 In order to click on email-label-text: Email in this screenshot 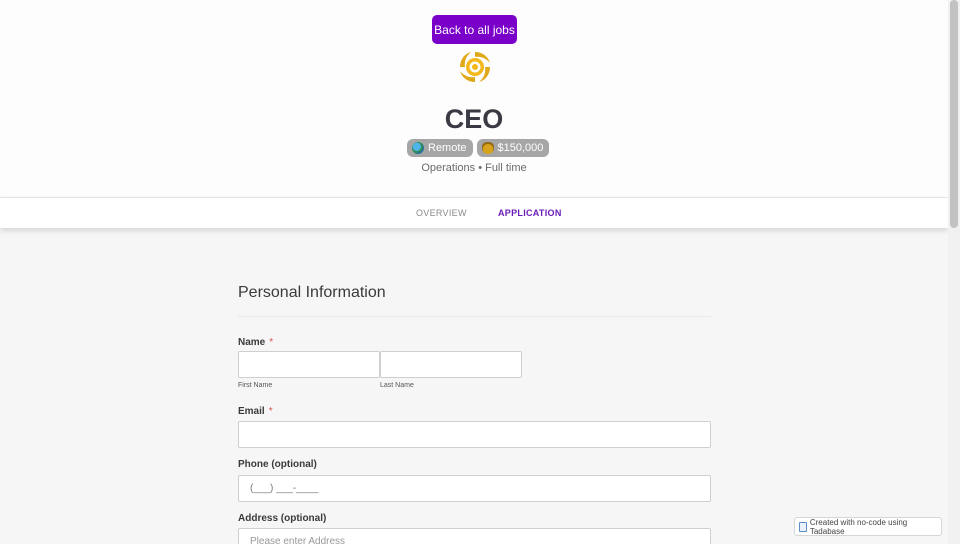, I will do `click(251, 411)`.